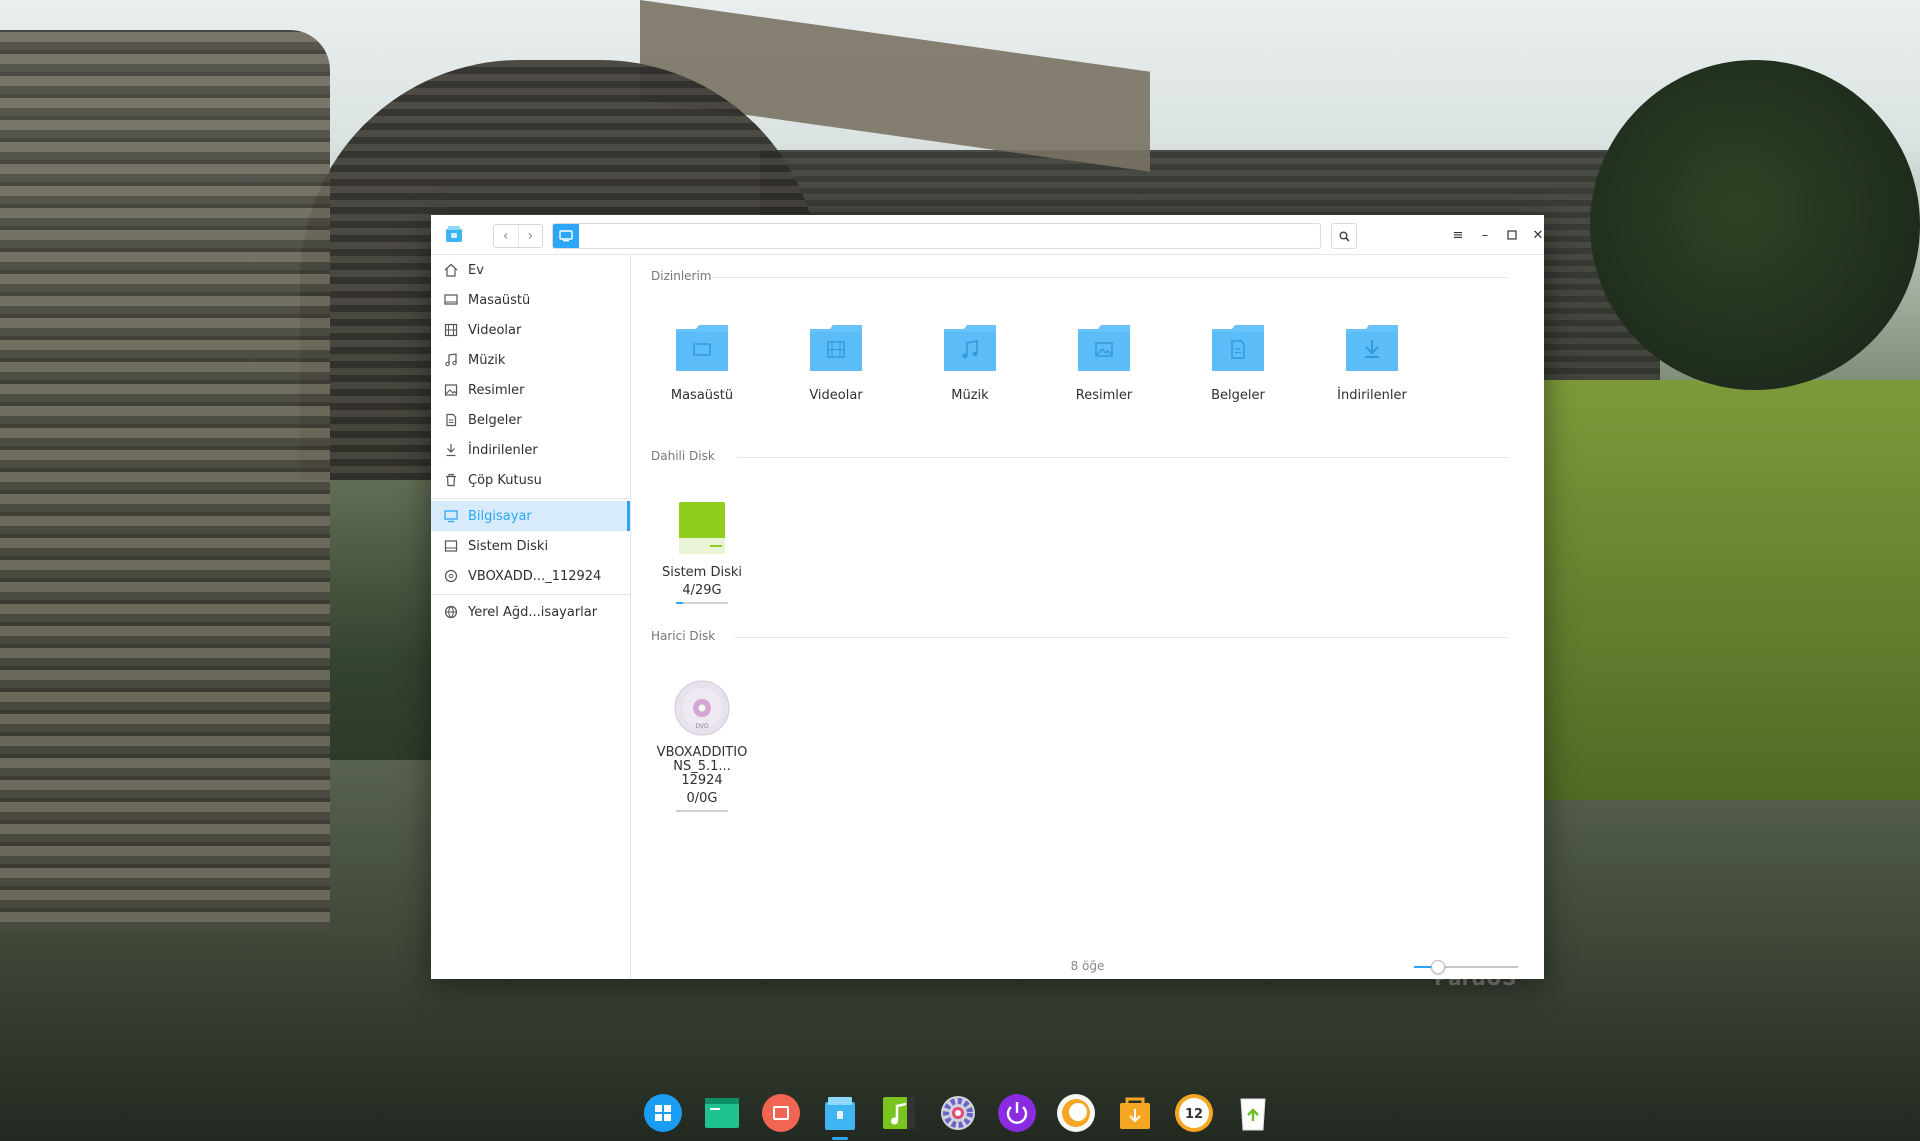 Image resolution: width=1920 pixels, height=1141 pixels. I want to click on sidebar-item-videos: Videolar, so click(530, 330).